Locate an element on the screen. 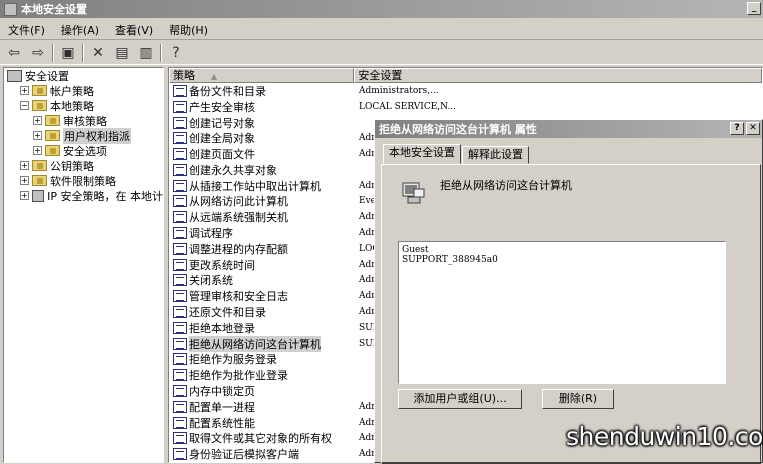 Image resolution: width=763 pixels, height=464 pixels. policy-name: 从网络访问此计算机 is located at coordinates (238, 202).